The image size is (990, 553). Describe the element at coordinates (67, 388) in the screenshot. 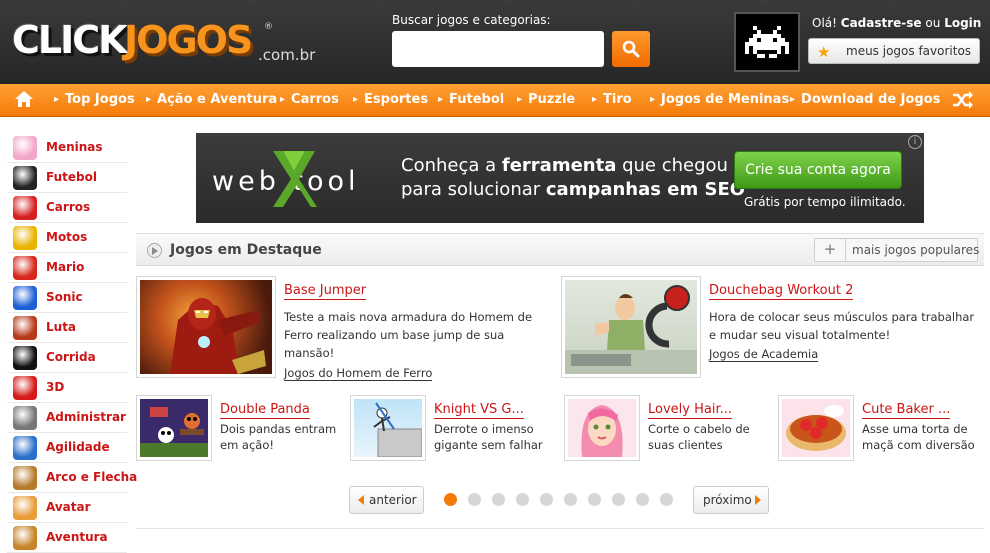

I see `sidebar-item-3d: 3D` at that location.